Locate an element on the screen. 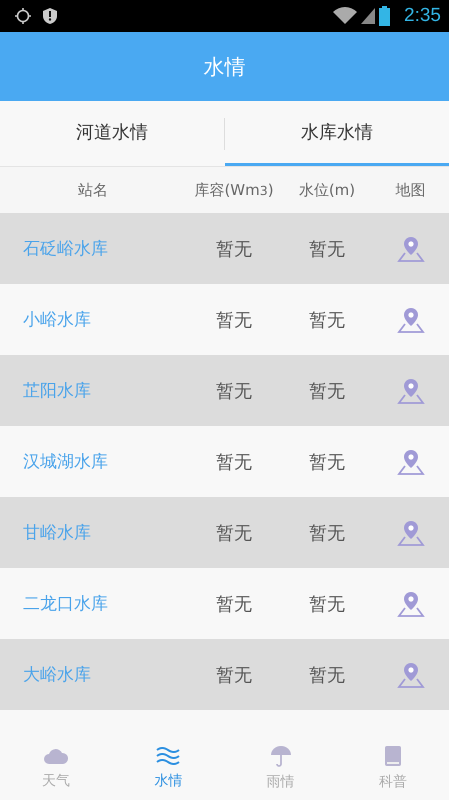  signal-icon is located at coordinates (368, 16).